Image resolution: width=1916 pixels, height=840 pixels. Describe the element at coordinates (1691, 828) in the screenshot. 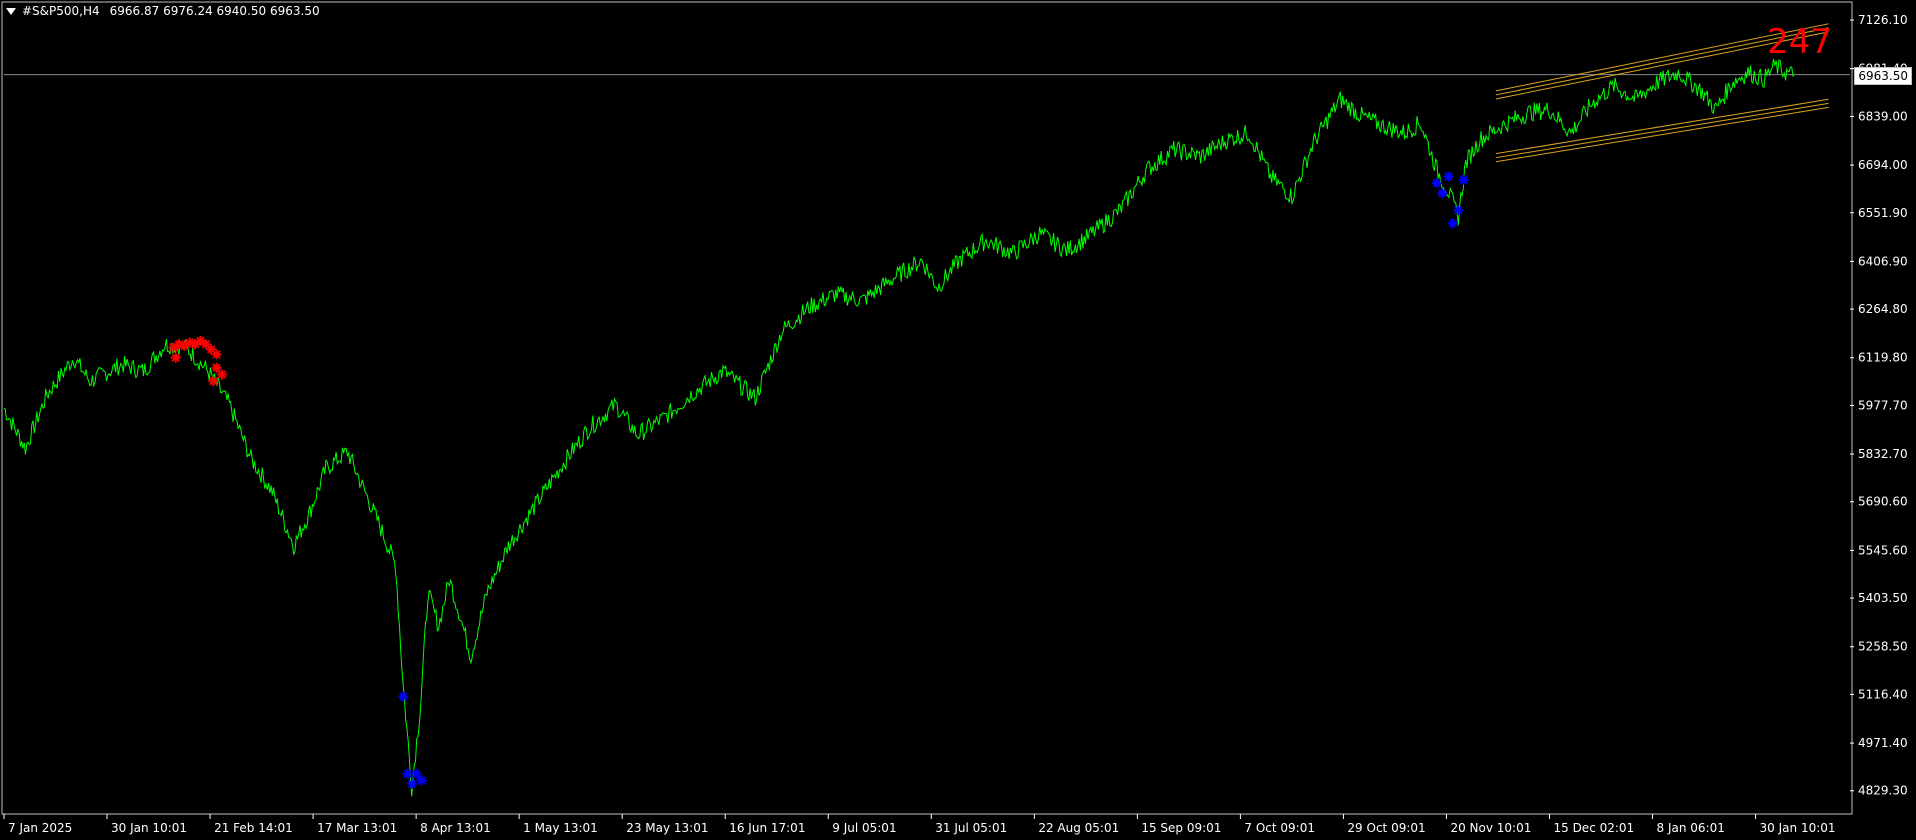

I see `x-tick-label: 8 Jan 06:01` at that location.